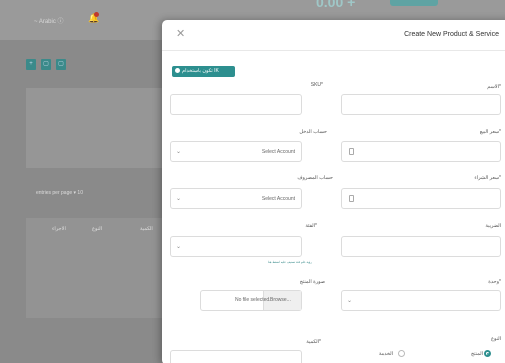 Image resolution: width=505 pixels, height=363 pixels. What do you see at coordinates (490, 132) in the screenshot?
I see `sale-price-label: سعر البيع*` at bounding box center [490, 132].